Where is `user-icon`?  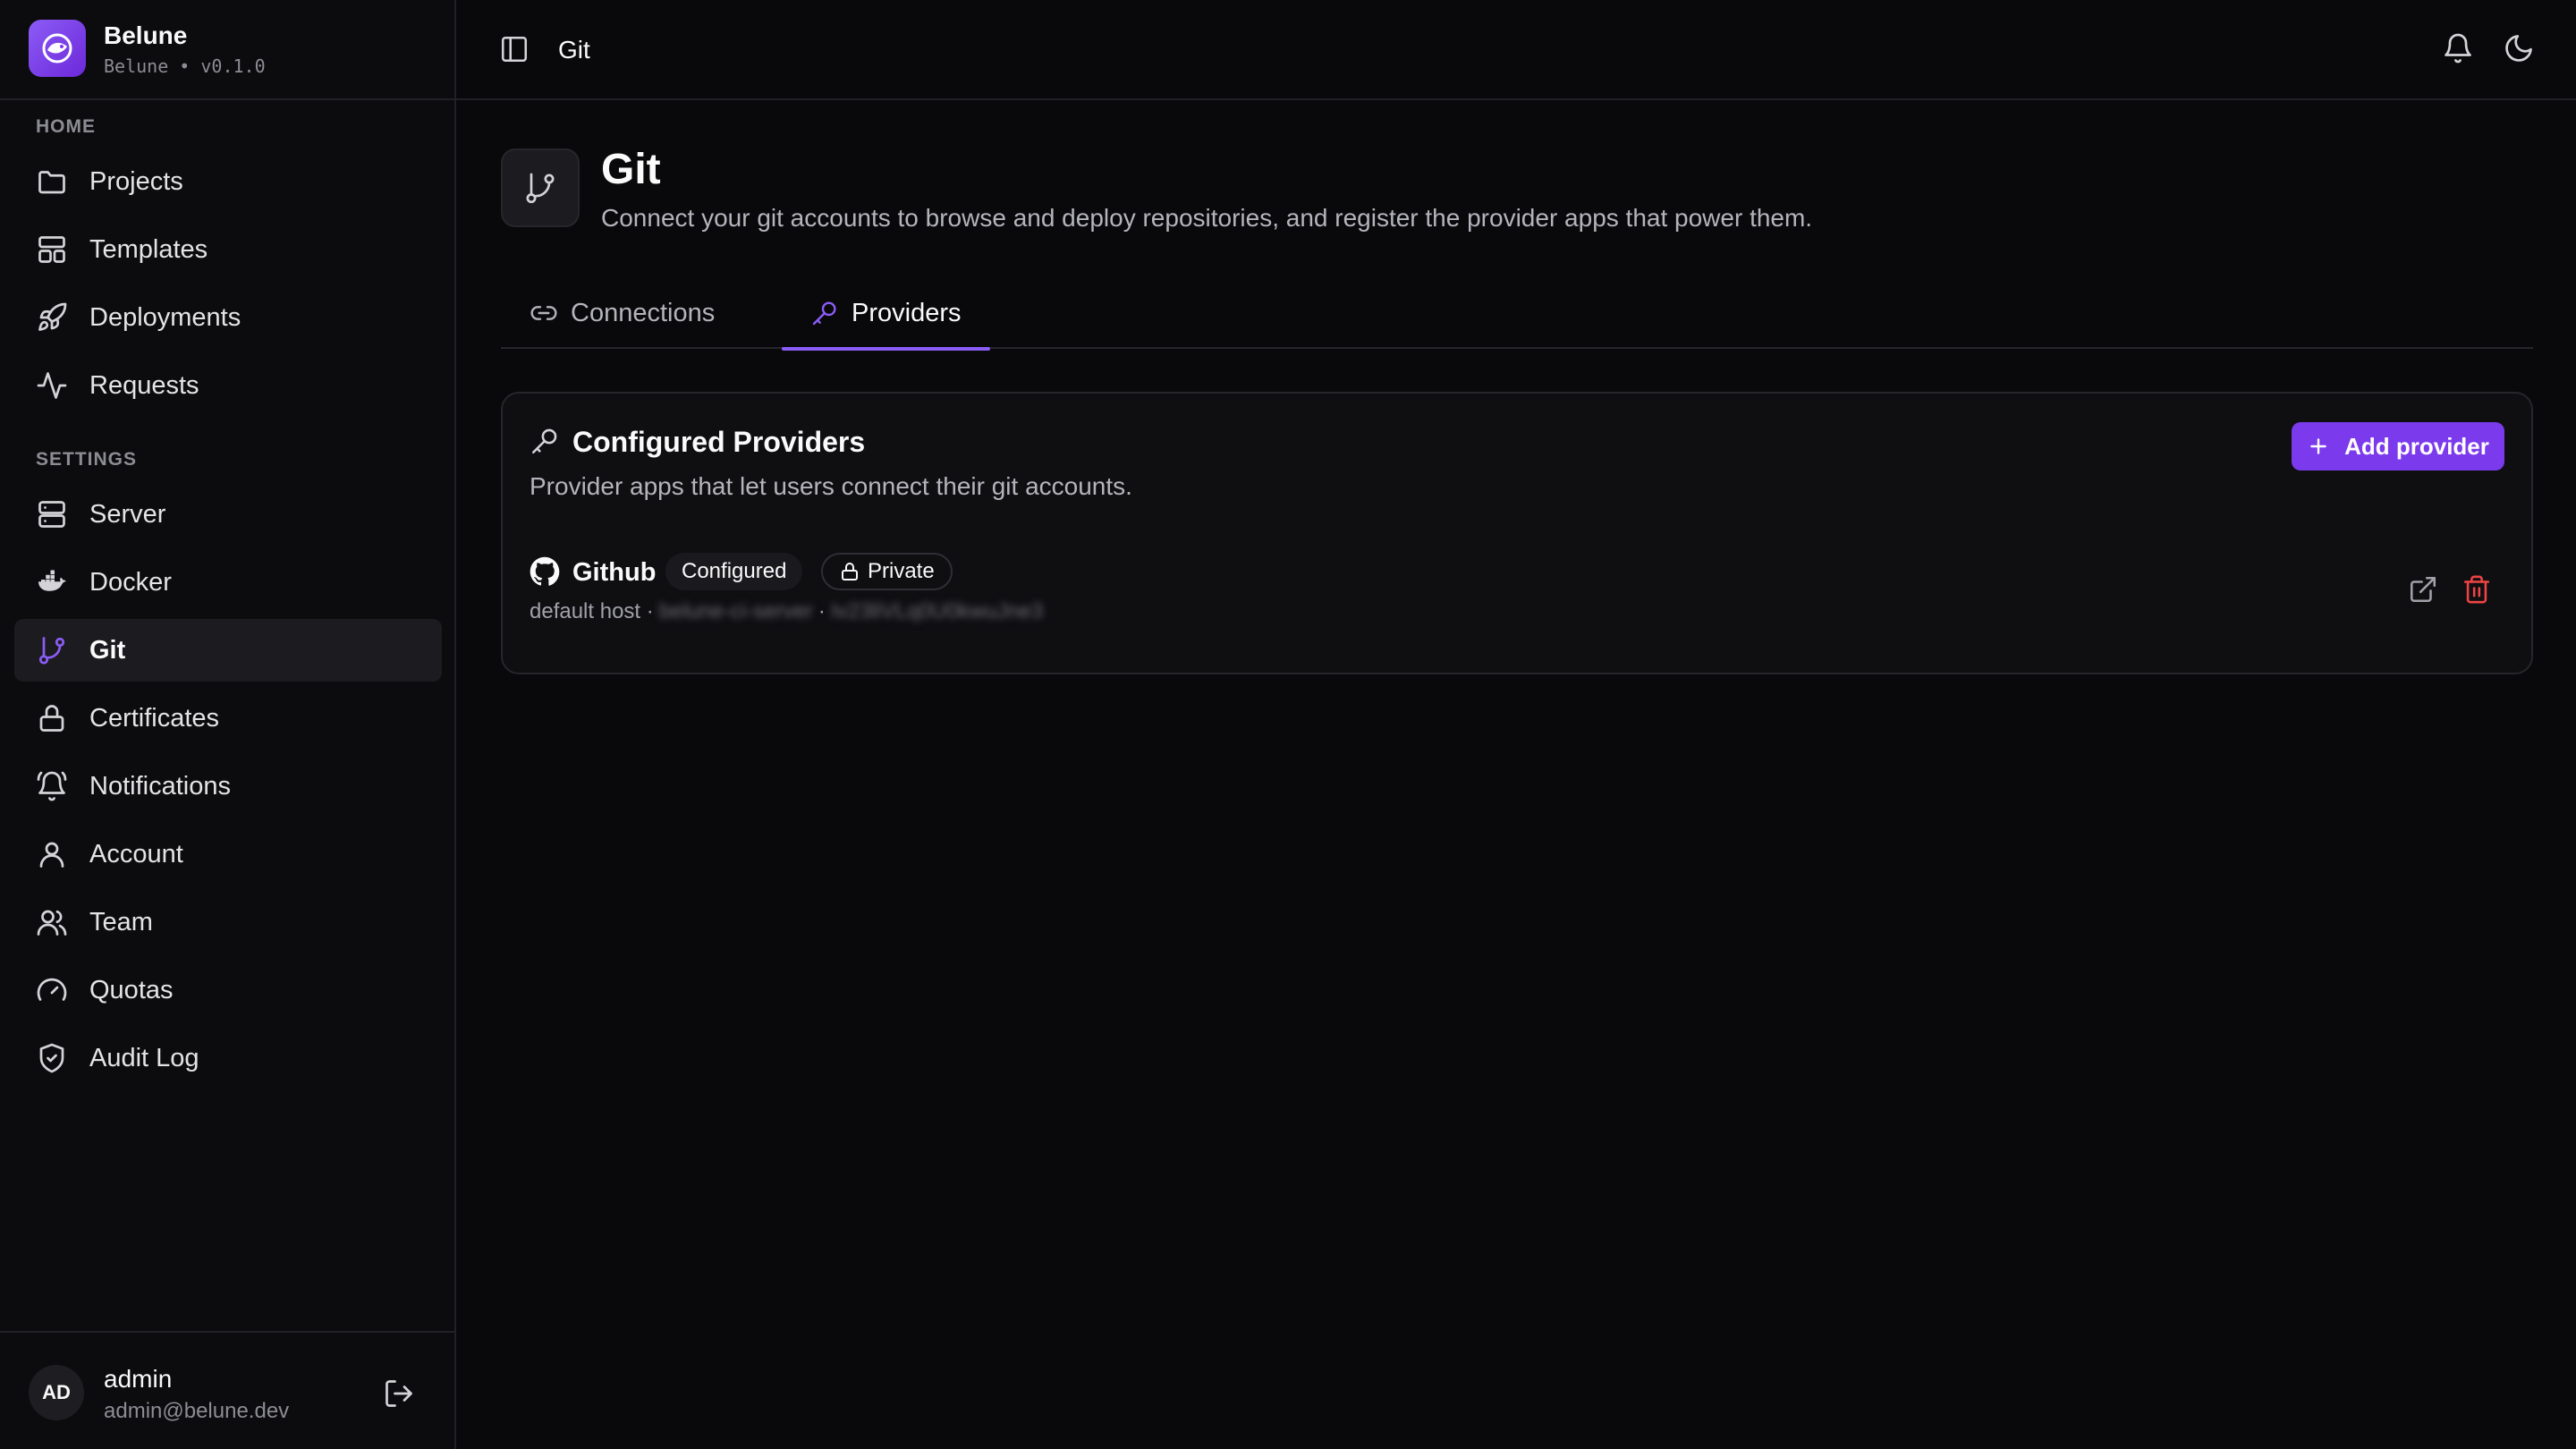 user-icon is located at coordinates (51, 855).